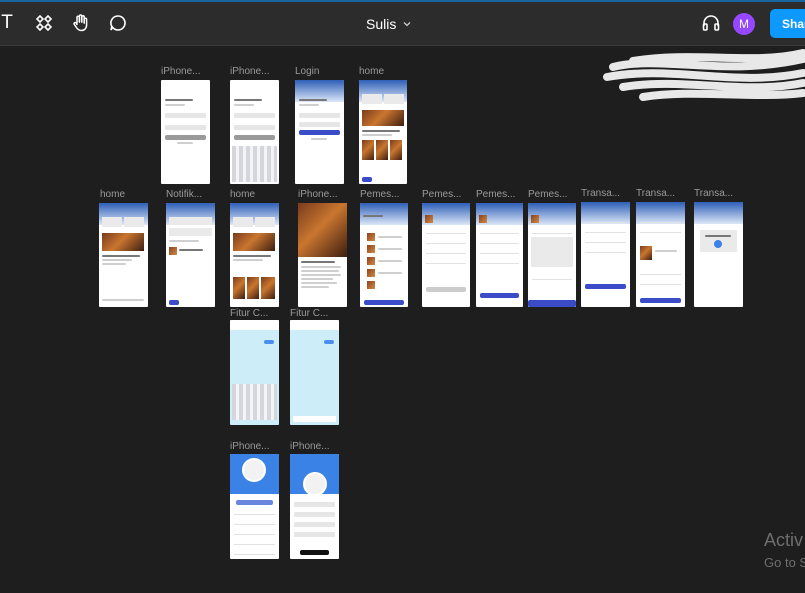  What do you see at coordinates (711, 23) in the screenshot?
I see `headphones-icon` at bounding box center [711, 23].